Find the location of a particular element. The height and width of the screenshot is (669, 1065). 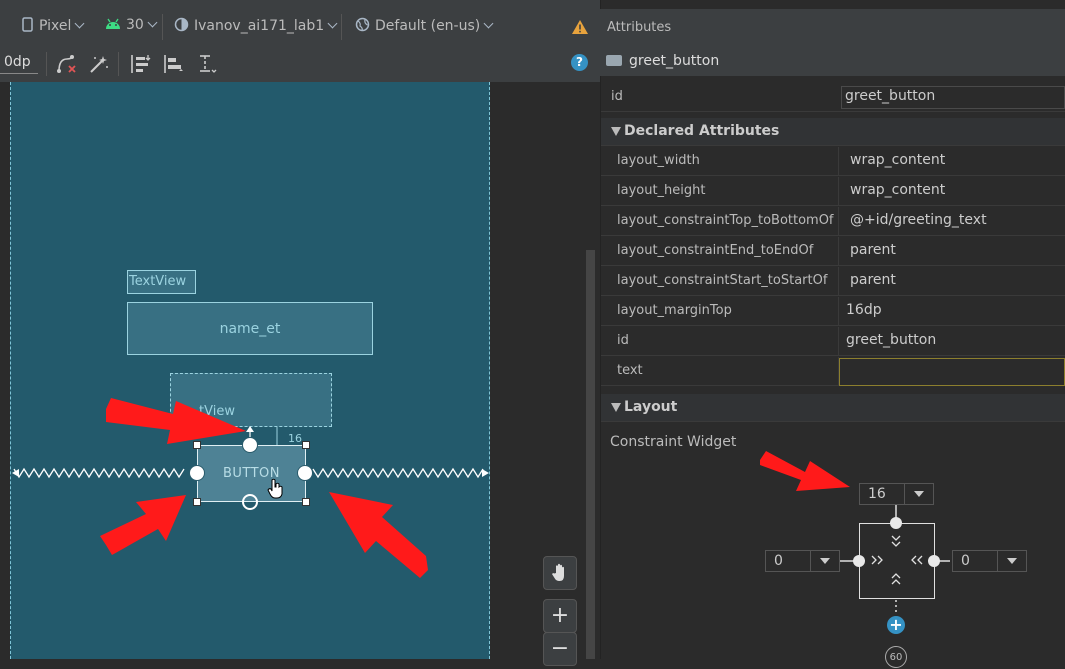

declared-attribute-row: id greet_button is located at coordinates (833, 341).